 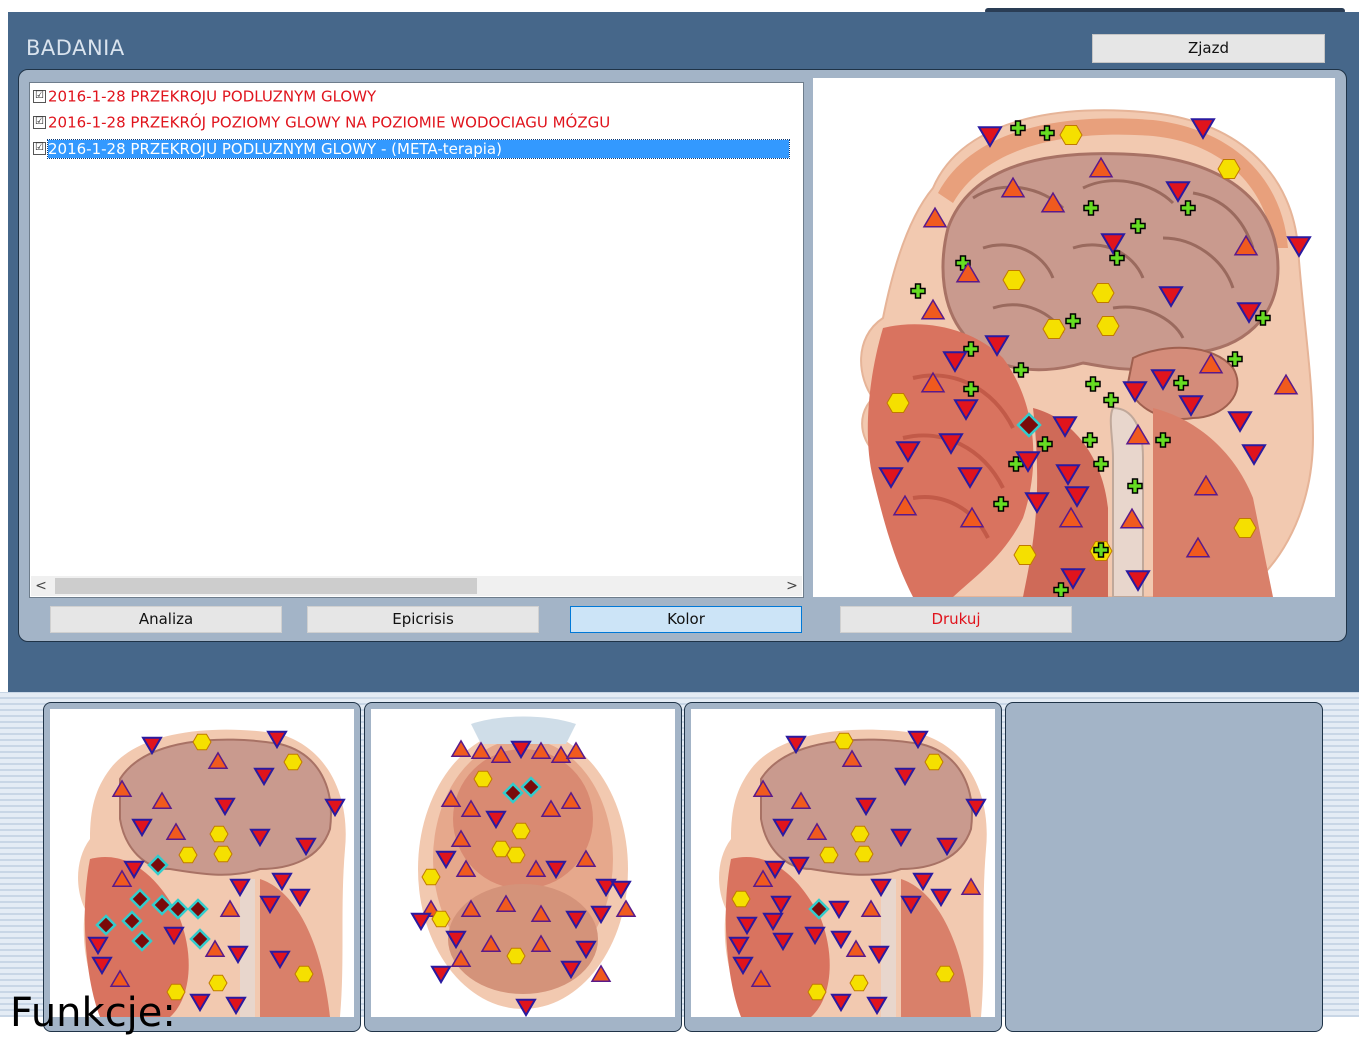 I want to click on marker-triangle-up, so click(x=461, y=748).